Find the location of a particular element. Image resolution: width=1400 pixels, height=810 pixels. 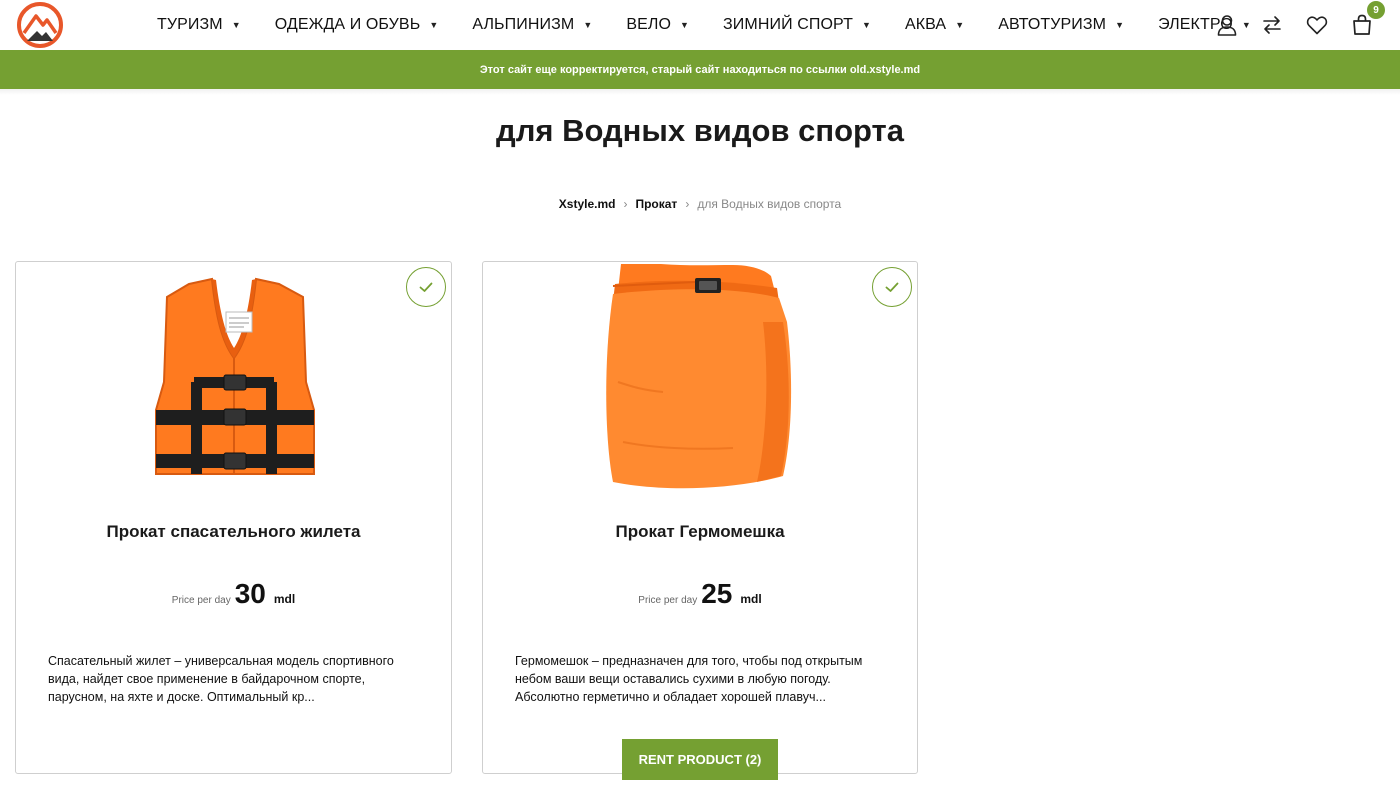

breadcrumb-rental: Прокат is located at coordinates (656, 204).